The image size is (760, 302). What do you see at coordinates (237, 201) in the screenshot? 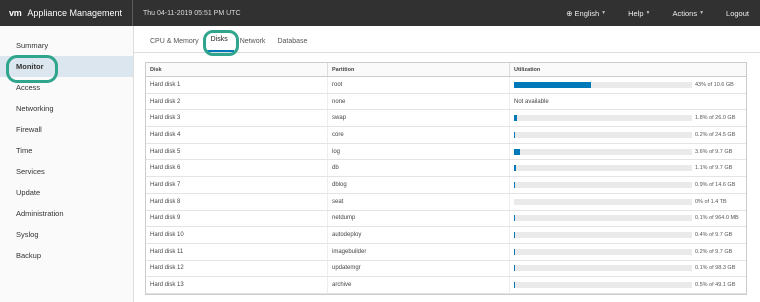
I see `disk-name-cell: Hard disk 8` at bounding box center [237, 201].